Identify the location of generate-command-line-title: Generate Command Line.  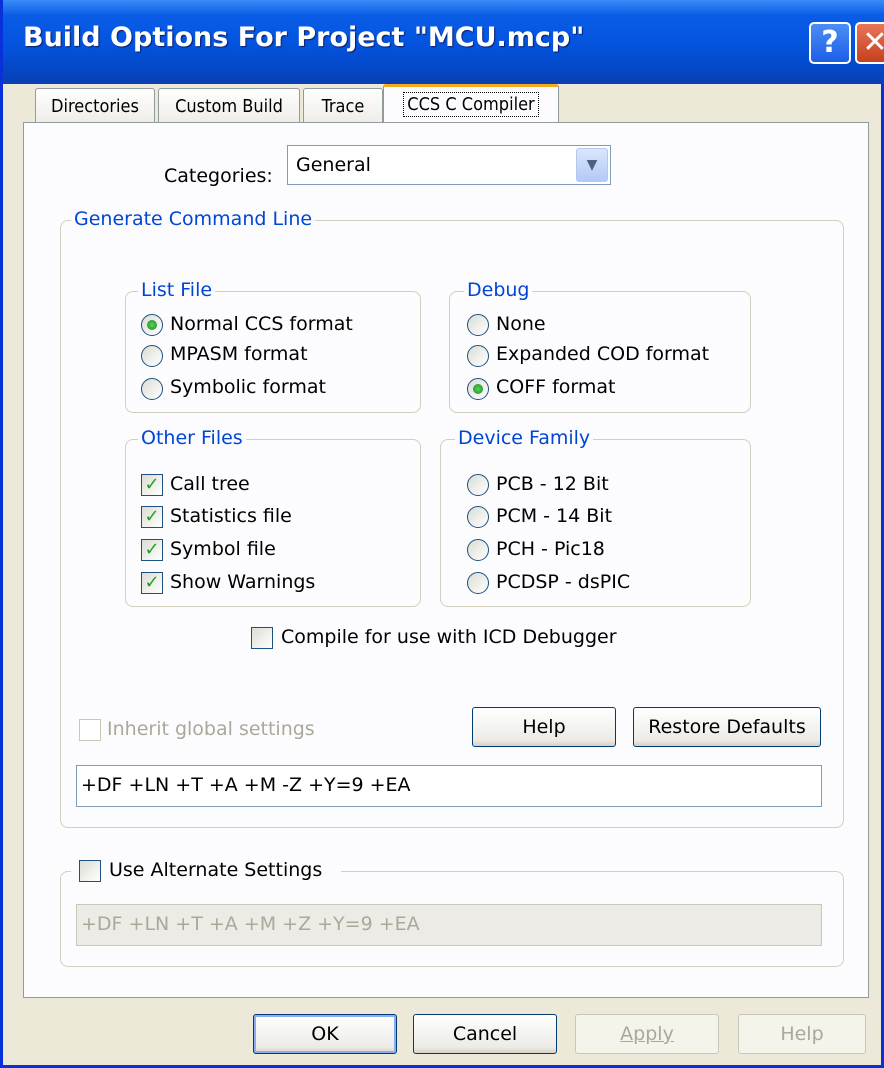
(193, 219).